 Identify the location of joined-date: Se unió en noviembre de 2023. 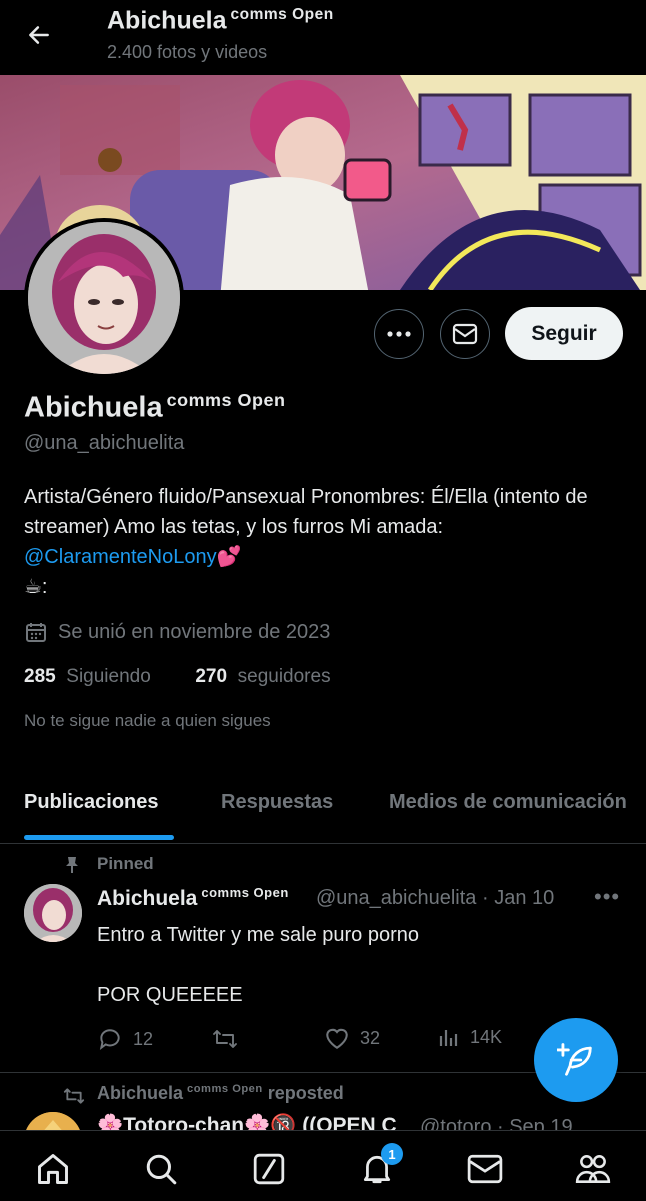
(177, 632).